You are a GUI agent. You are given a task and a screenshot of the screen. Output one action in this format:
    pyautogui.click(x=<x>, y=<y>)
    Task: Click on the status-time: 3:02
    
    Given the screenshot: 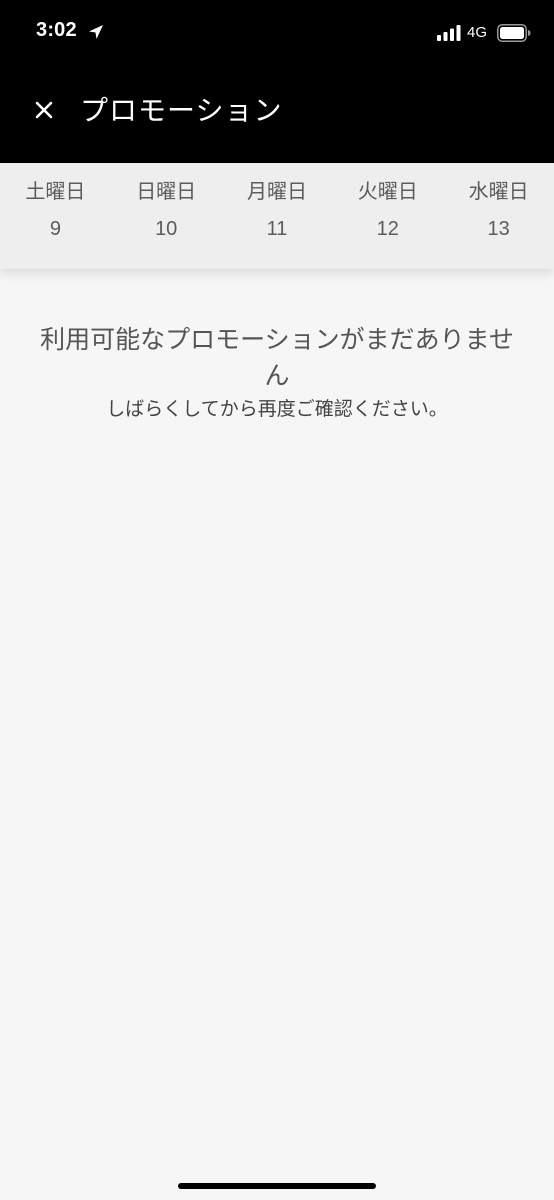 What is the action you would take?
    pyautogui.click(x=56, y=30)
    